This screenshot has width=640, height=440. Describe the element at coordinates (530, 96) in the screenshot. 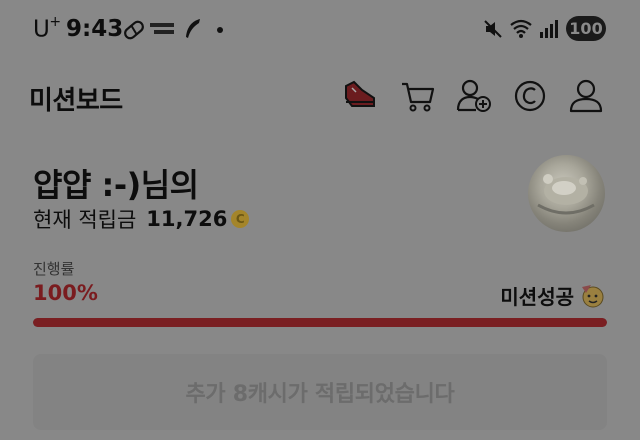

I see `cash-icon` at that location.